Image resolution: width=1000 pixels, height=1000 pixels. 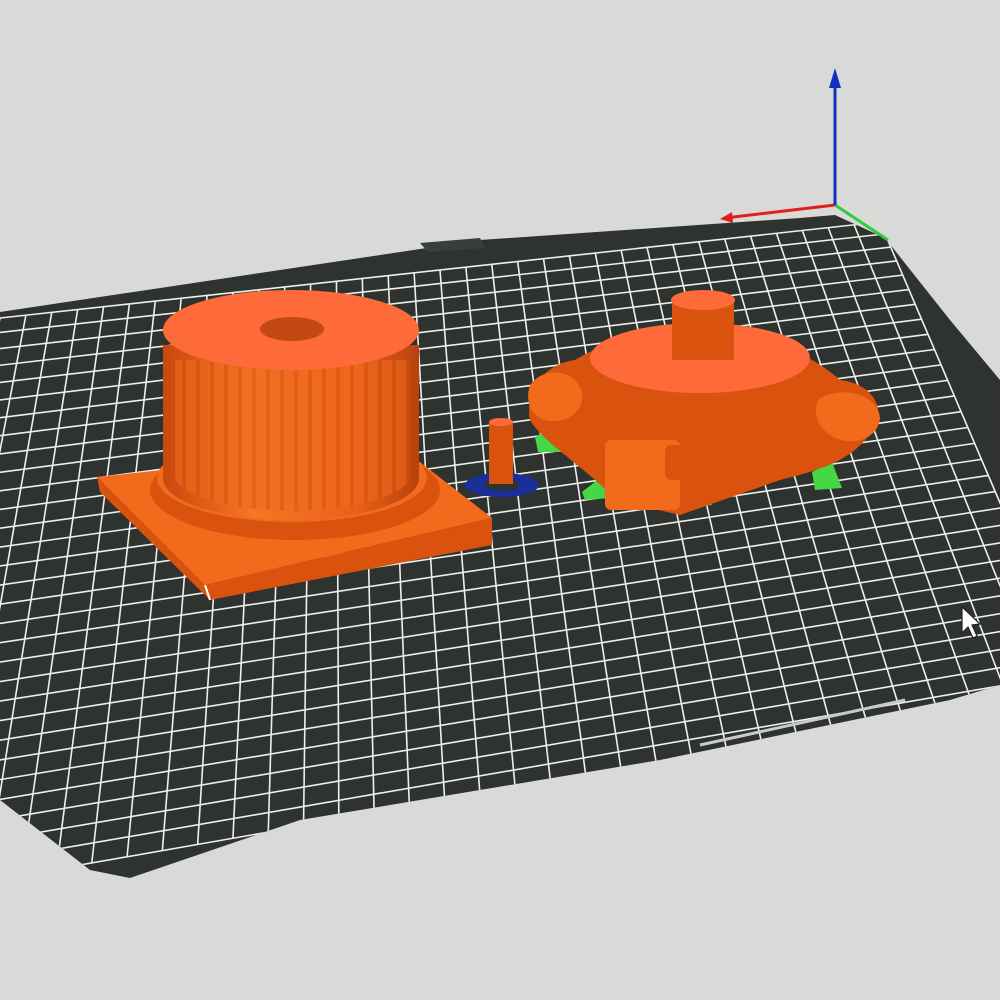 What do you see at coordinates (292, 435) in the screenshot?
I see `column-flutes` at bounding box center [292, 435].